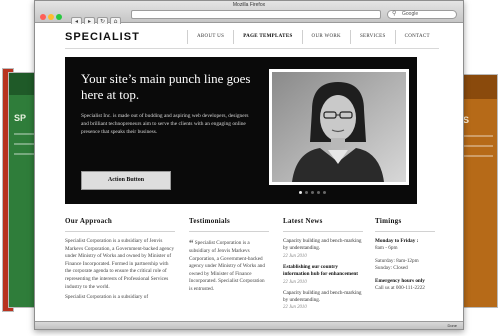  Describe the element at coordinates (20, 118) in the screenshot. I see `background-window-caption: SP` at that location.